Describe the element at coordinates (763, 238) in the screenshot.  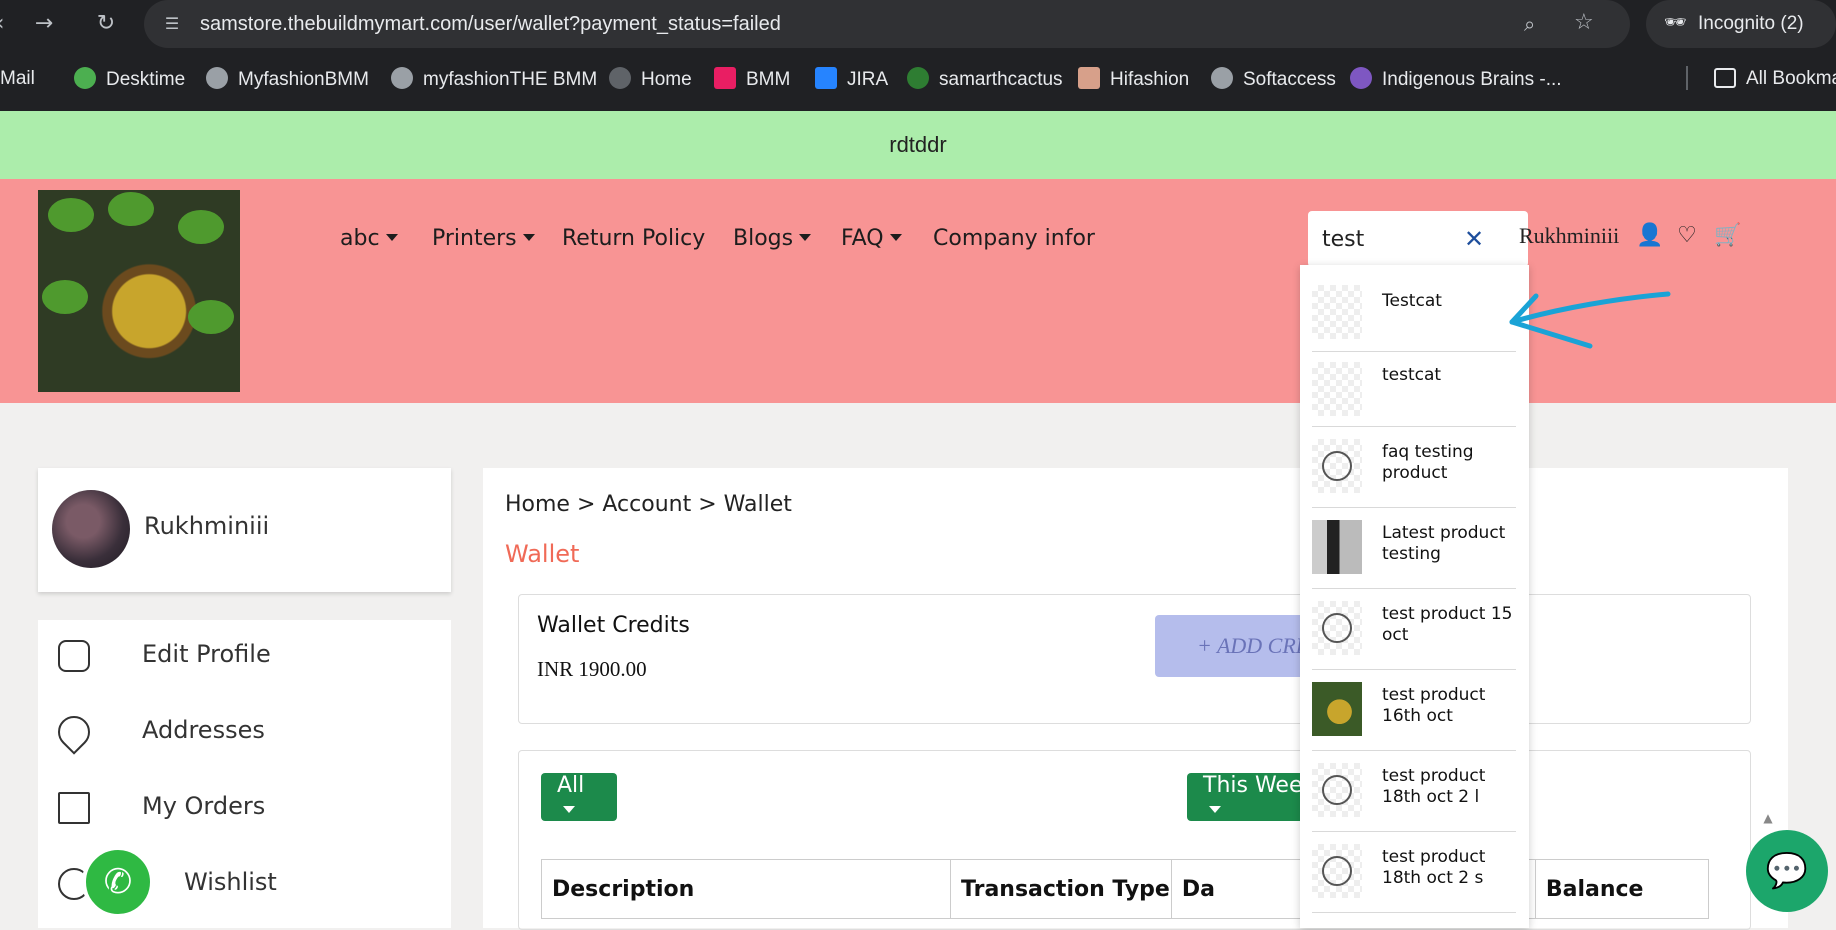
I see `nav-label: Blogs` at that location.